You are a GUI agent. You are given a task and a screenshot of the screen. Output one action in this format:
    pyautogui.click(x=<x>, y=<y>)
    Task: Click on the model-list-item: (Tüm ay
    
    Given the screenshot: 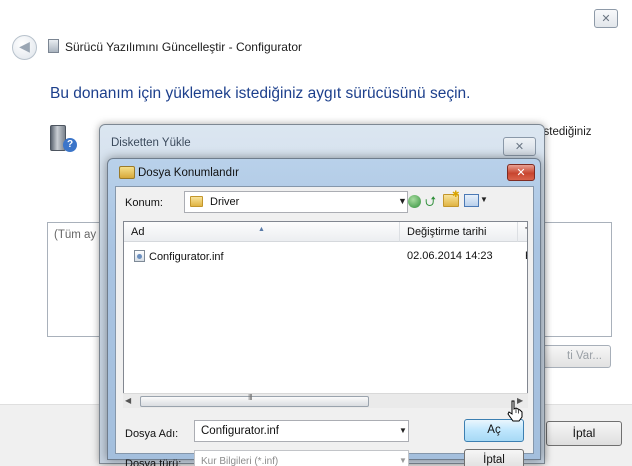 What is the action you would take?
    pyautogui.click(x=75, y=235)
    